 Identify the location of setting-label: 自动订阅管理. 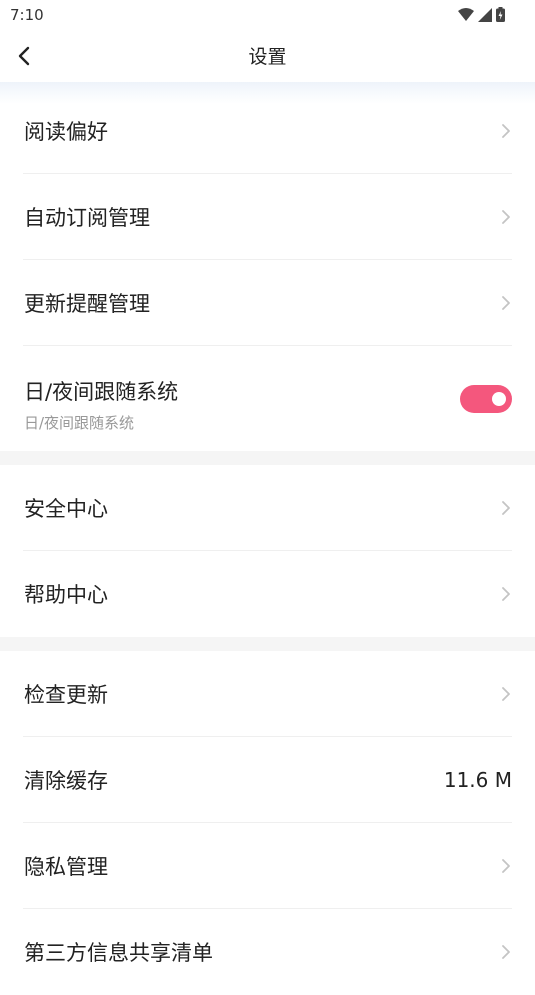
(87, 217).